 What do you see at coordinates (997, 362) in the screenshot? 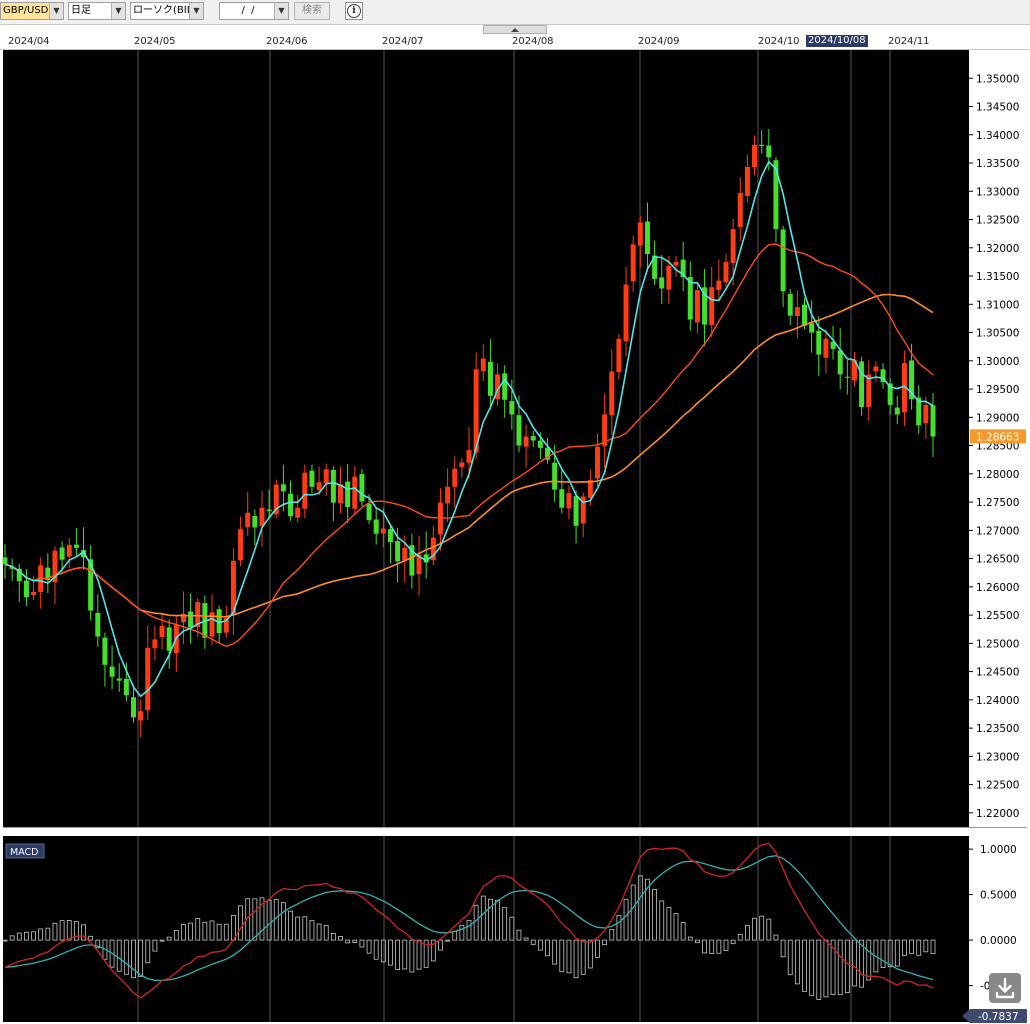
I see `price-tick-label: 1.30000` at bounding box center [997, 362].